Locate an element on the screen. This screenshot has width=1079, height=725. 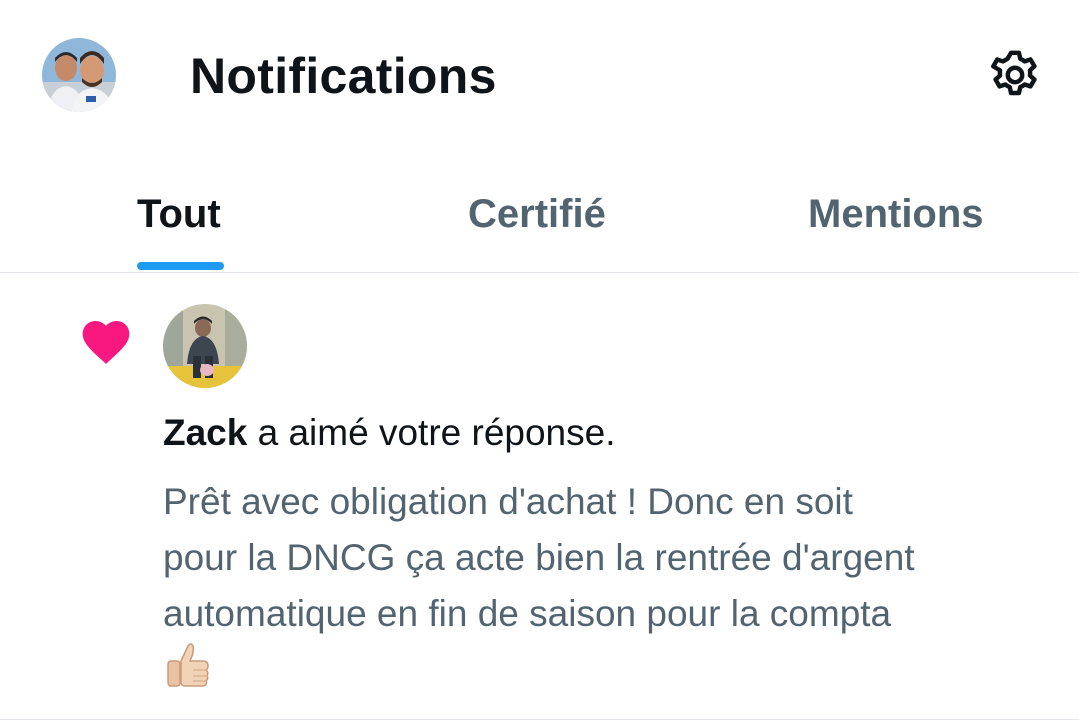
notification-headline: Zack a aimé votre réponse. is located at coordinates (389, 433).